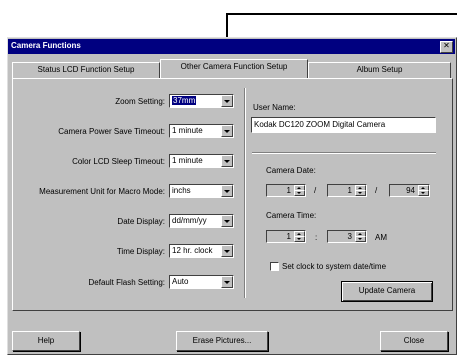  What do you see at coordinates (140, 101) in the screenshot?
I see `zoom-setting-label: Zoom Setting:` at bounding box center [140, 101].